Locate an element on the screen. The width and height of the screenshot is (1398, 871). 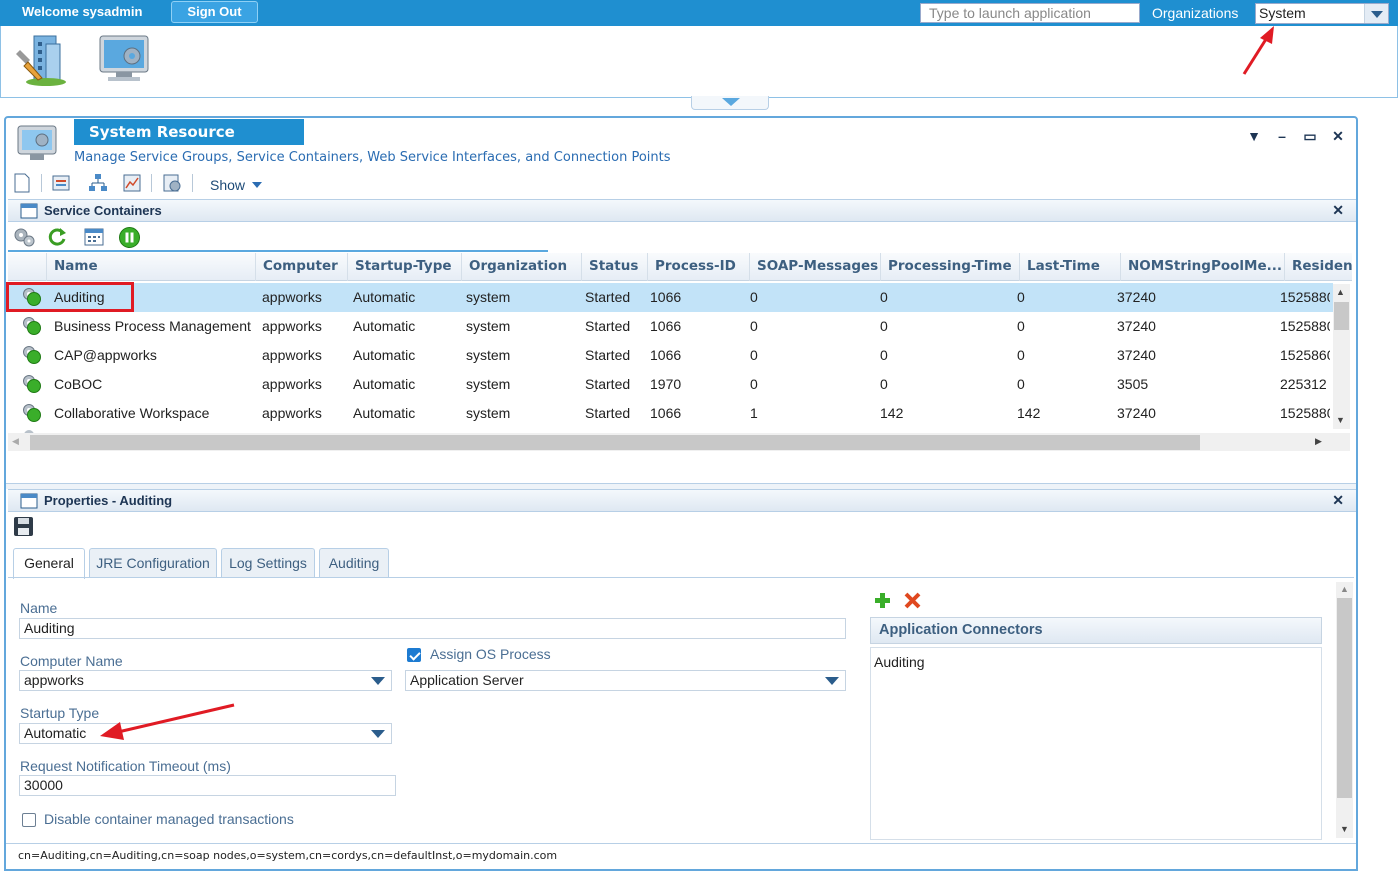
pause-icon is located at coordinates (129, 237).